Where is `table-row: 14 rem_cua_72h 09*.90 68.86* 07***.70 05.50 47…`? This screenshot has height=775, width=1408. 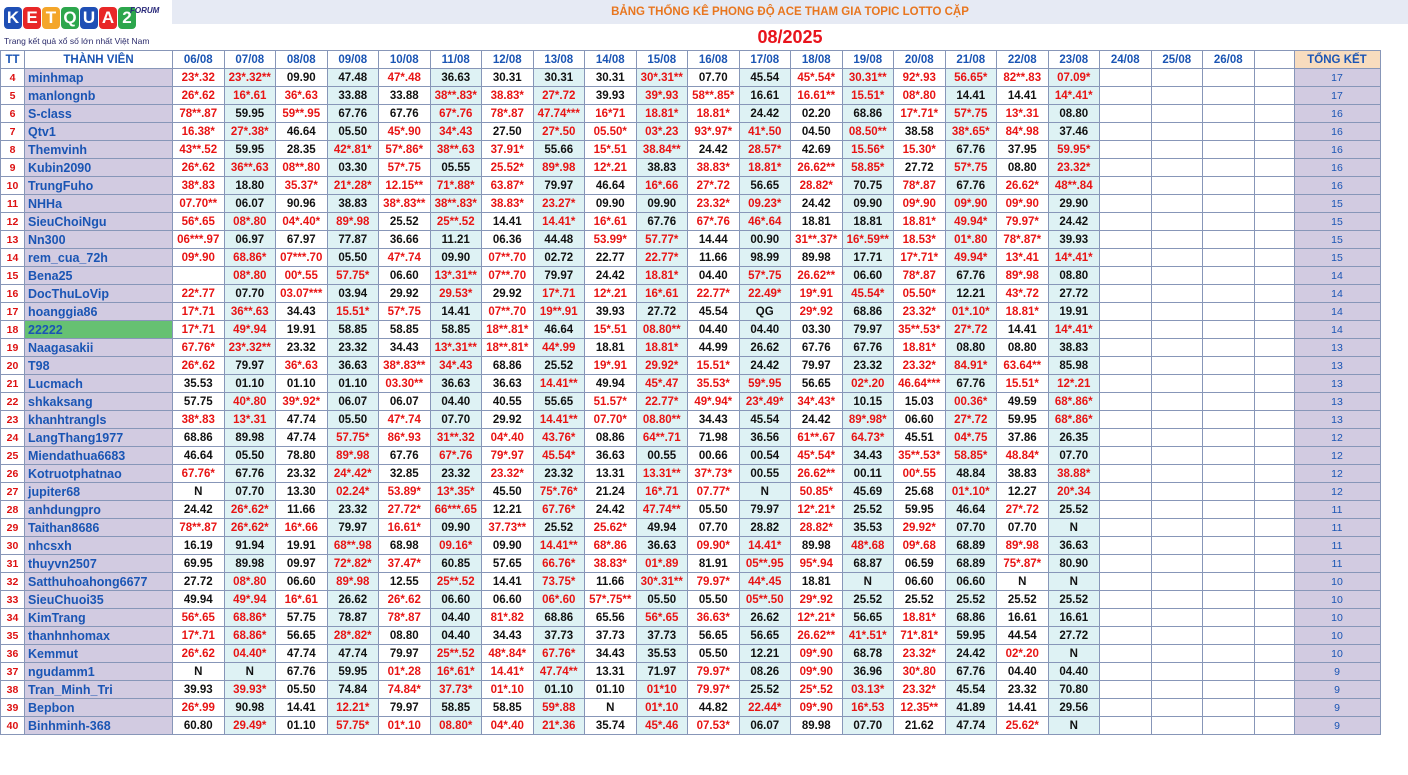
table-row: 14 rem_cua_72h 09*.90 68.86* 07***.70 05.50 47… is located at coordinates (690, 257).